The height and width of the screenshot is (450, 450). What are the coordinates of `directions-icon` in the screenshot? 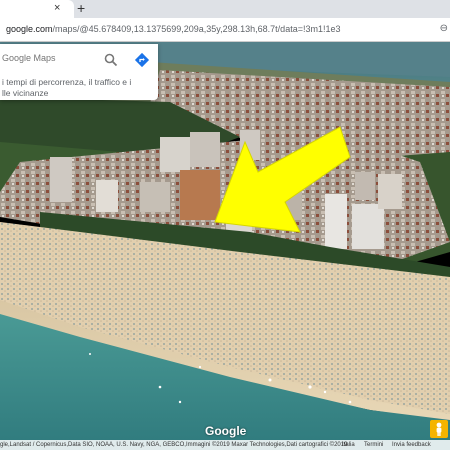 It's located at (142, 60).